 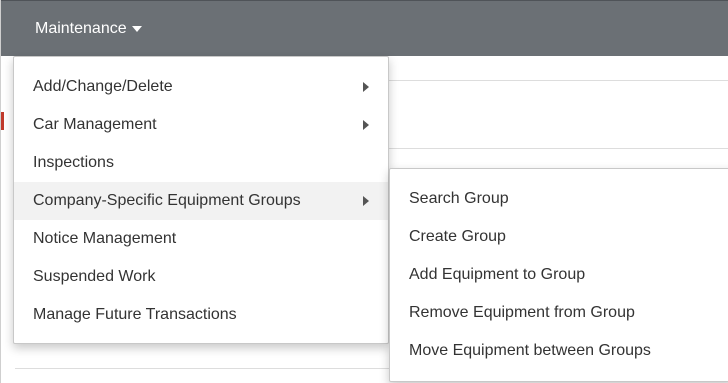 I want to click on menu-item-suspended-work: Suspended Work, so click(x=201, y=277).